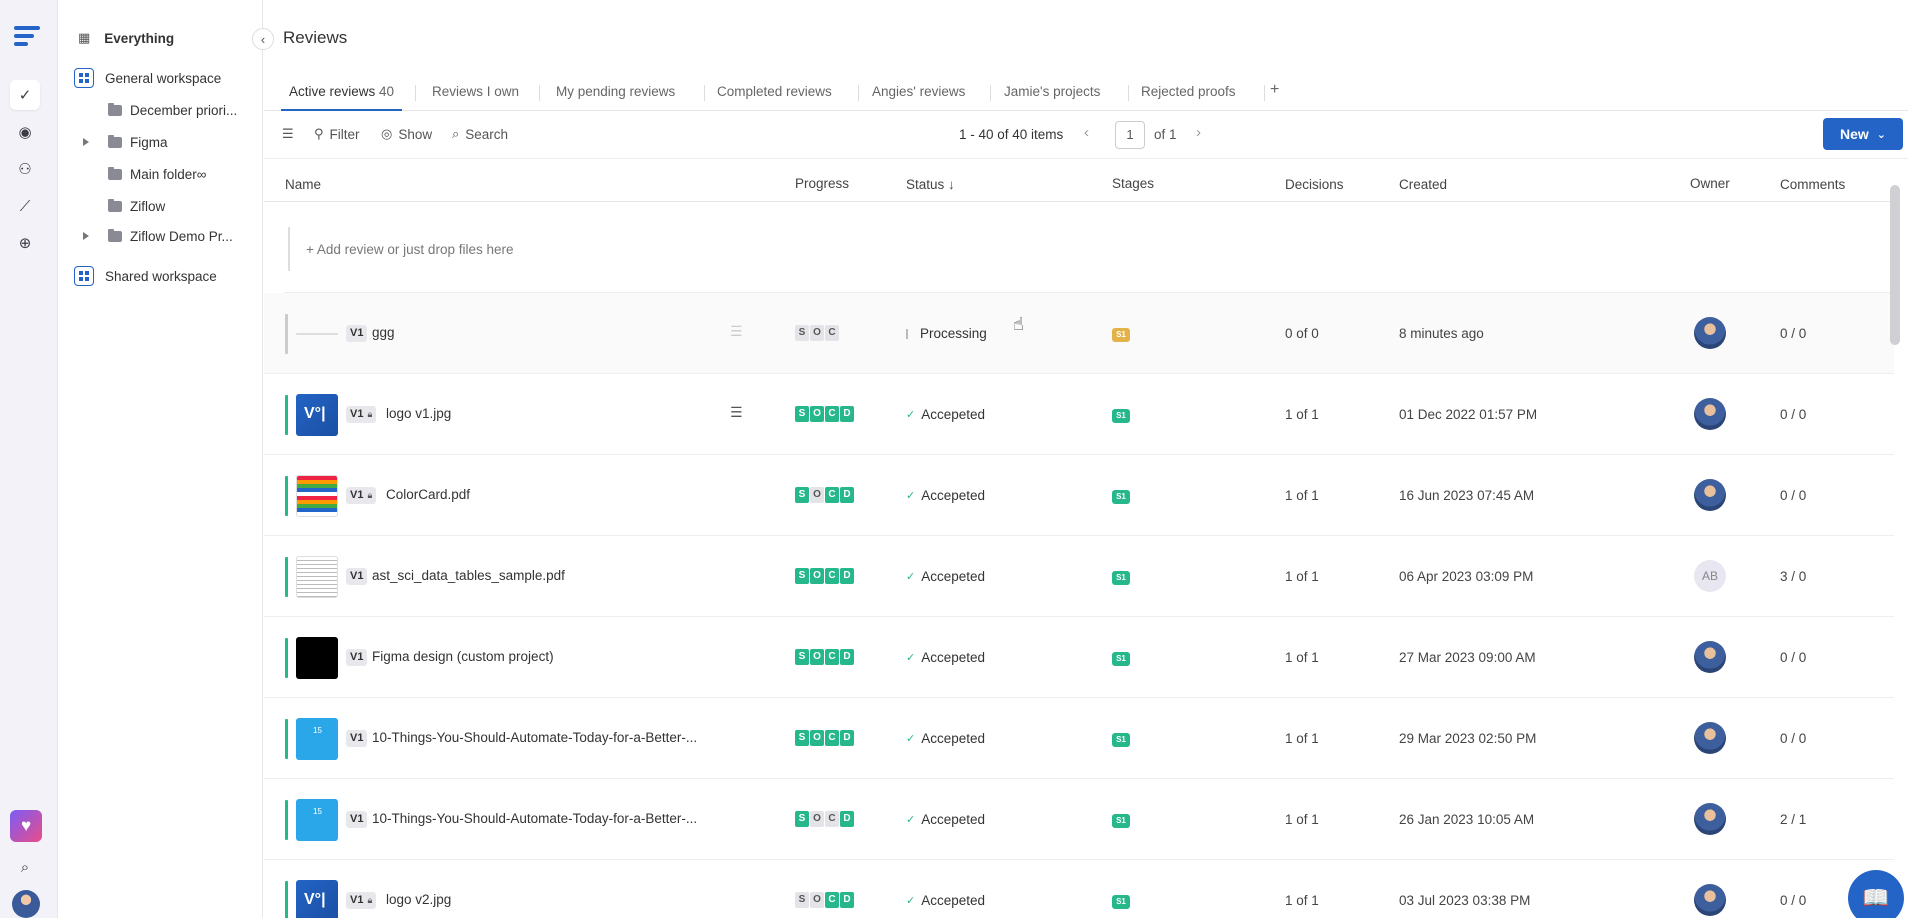  What do you see at coordinates (337, 134) in the screenshot?
I see `filter-button: ⚲ Filter` at bounding box center [337, 134].